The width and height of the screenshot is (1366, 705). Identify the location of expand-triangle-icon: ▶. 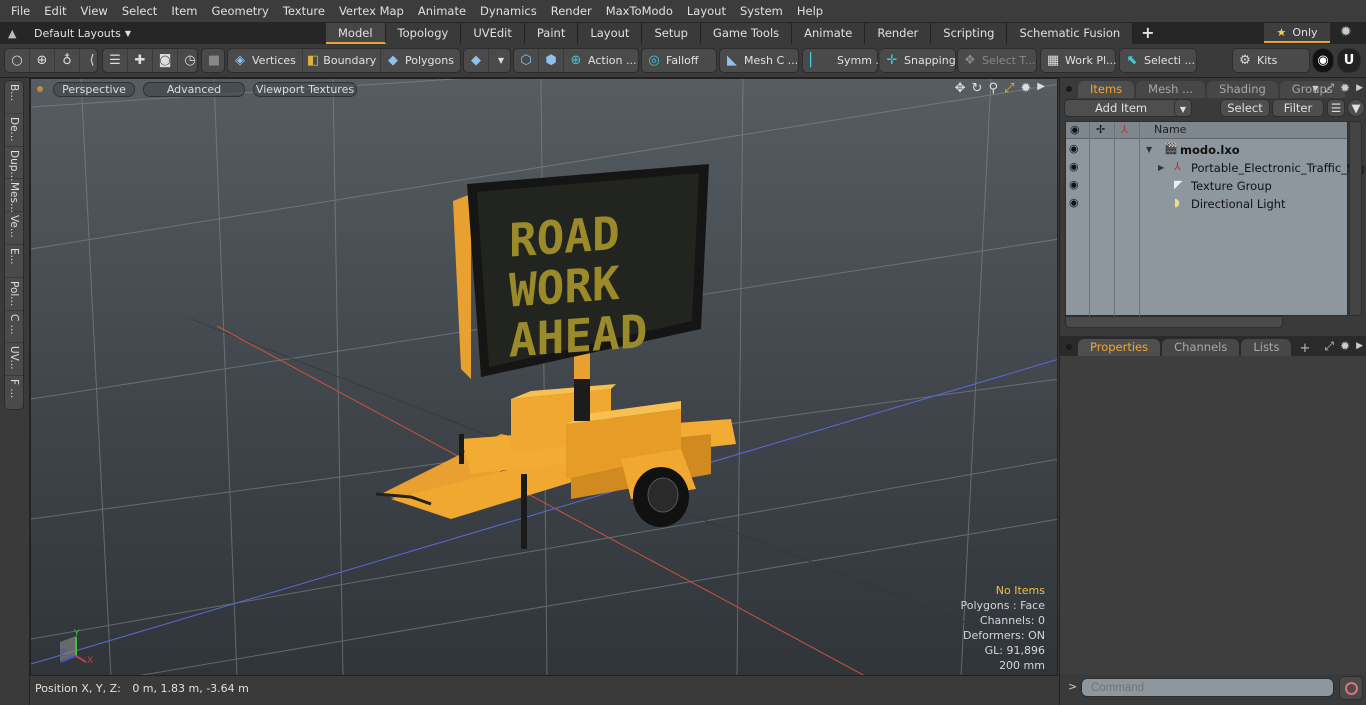
(1161, 167).